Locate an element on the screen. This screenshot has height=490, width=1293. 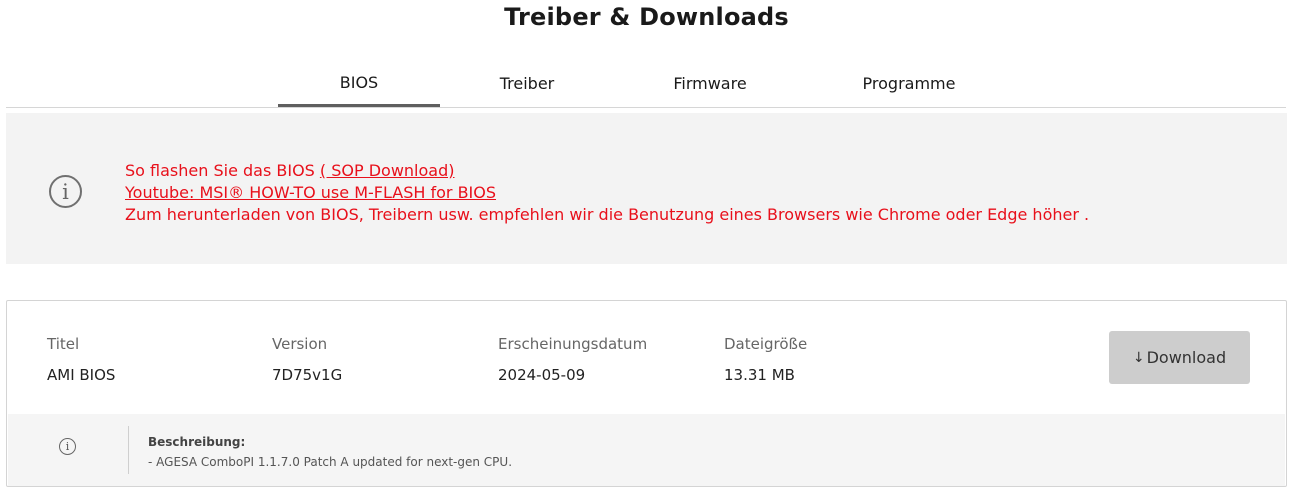
column-label: Erscheinungsdatum is located at coordinates (573, 344).